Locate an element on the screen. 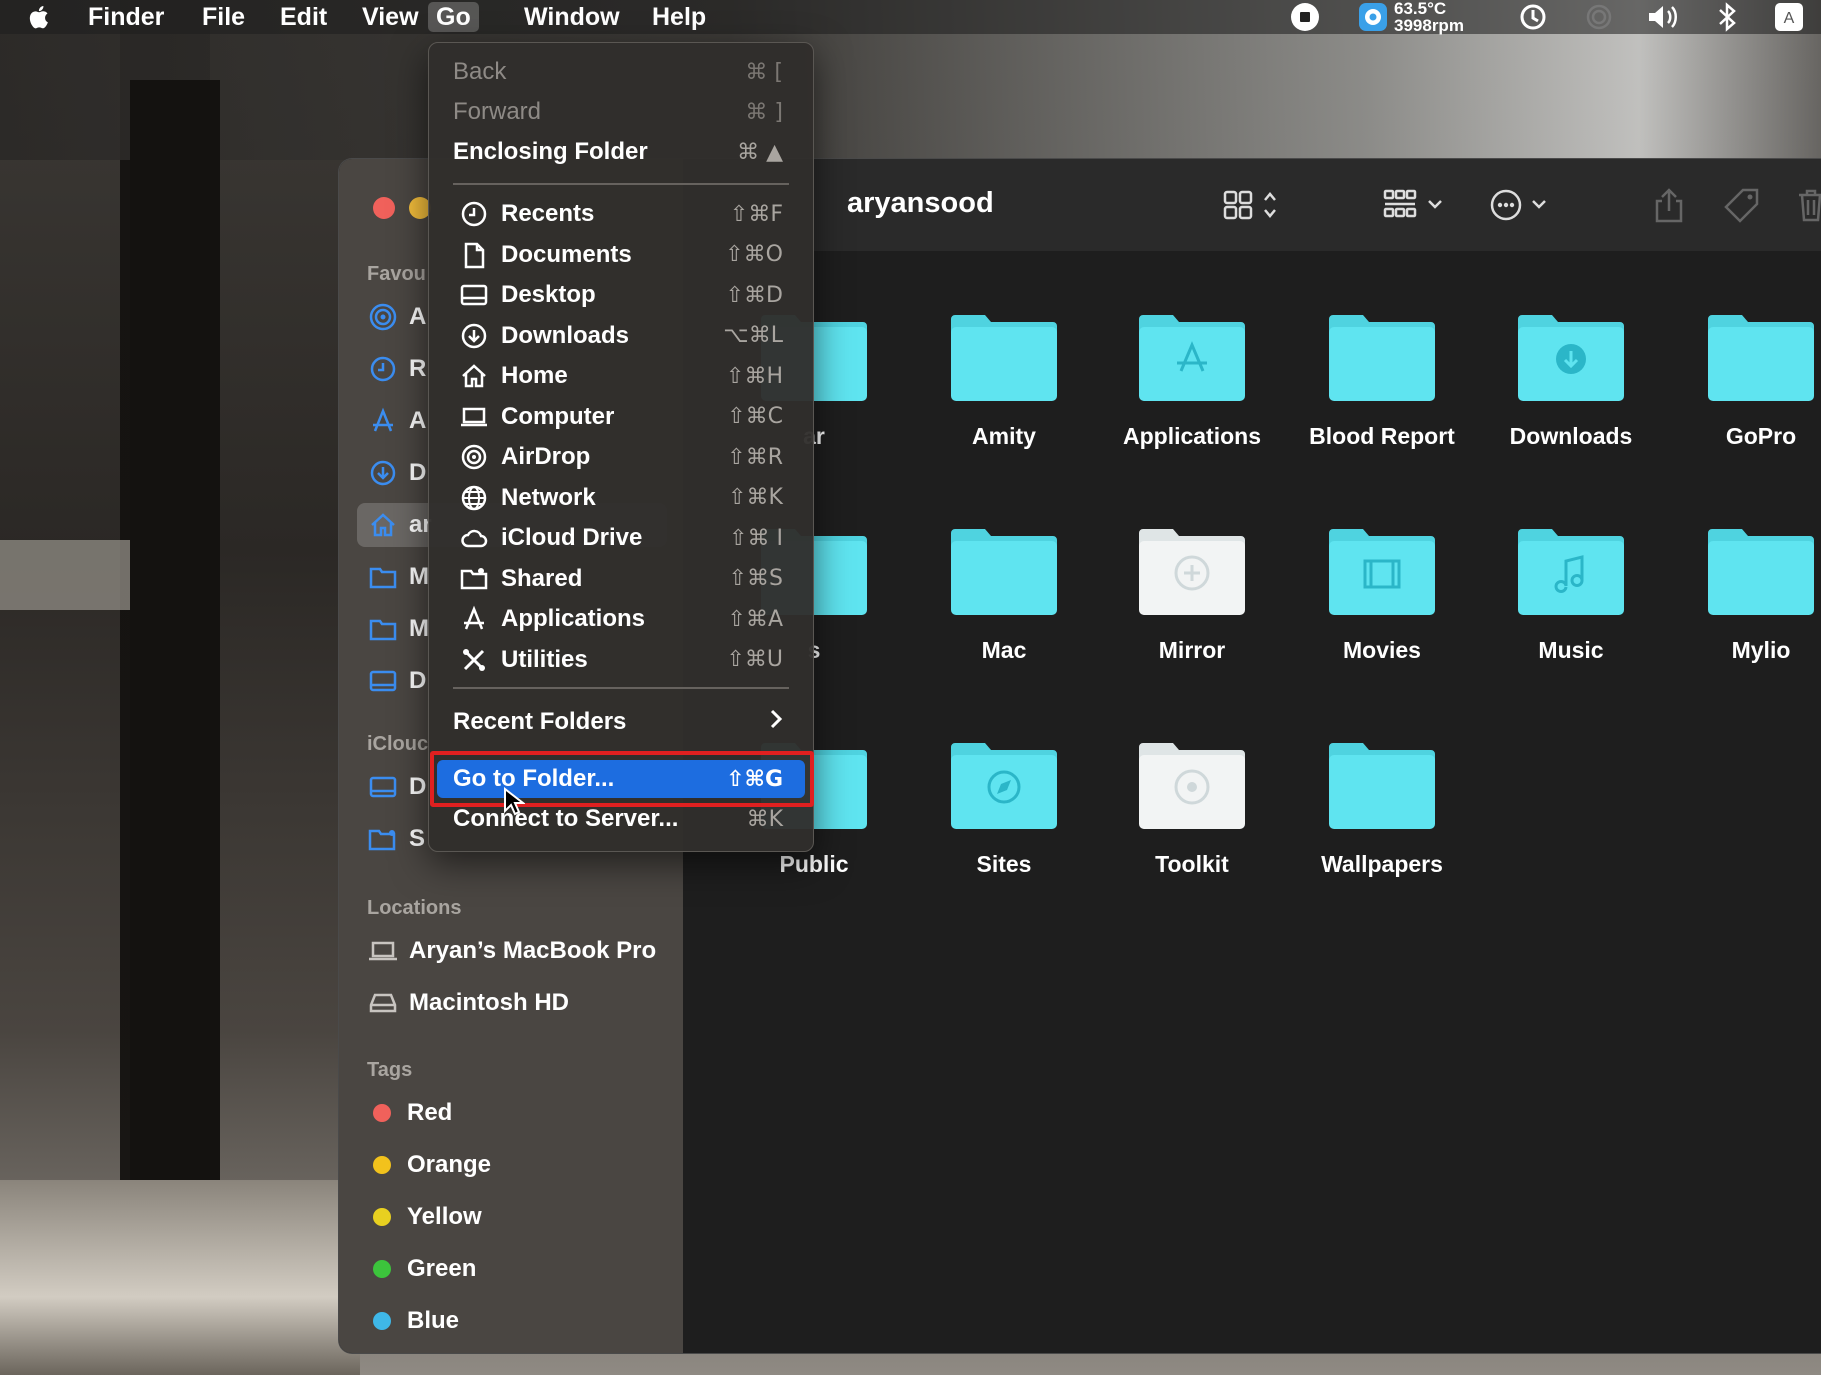  menu-item-applications: Applications ⇧⌘A is located at coordinates (621, 619).